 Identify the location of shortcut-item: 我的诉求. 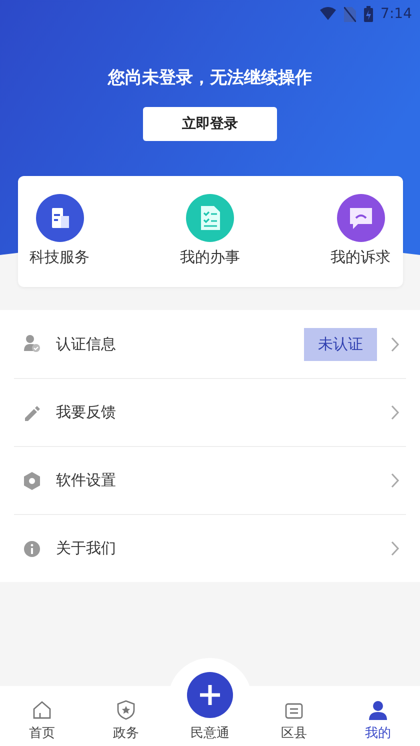
(360, 240).